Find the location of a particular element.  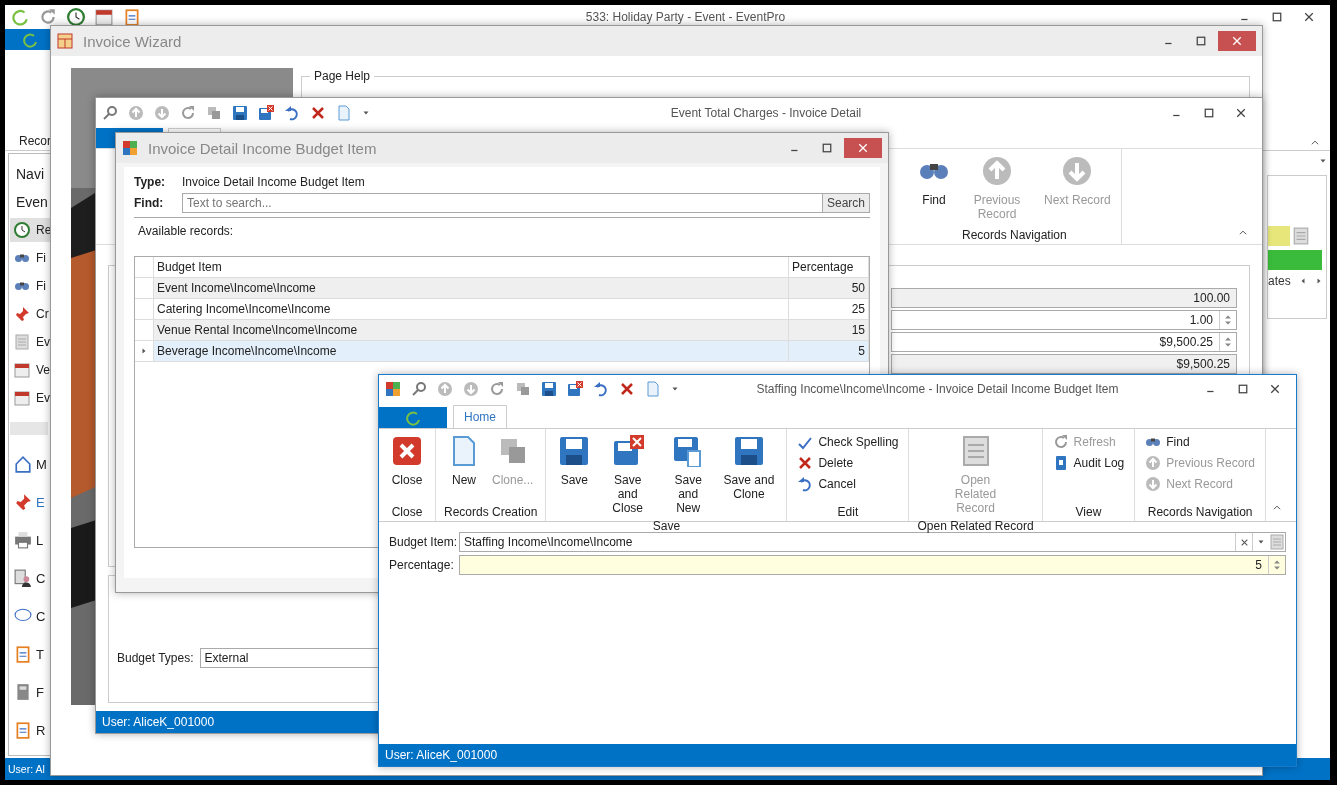

input-field: 5 is located at coordinates (872, 565).